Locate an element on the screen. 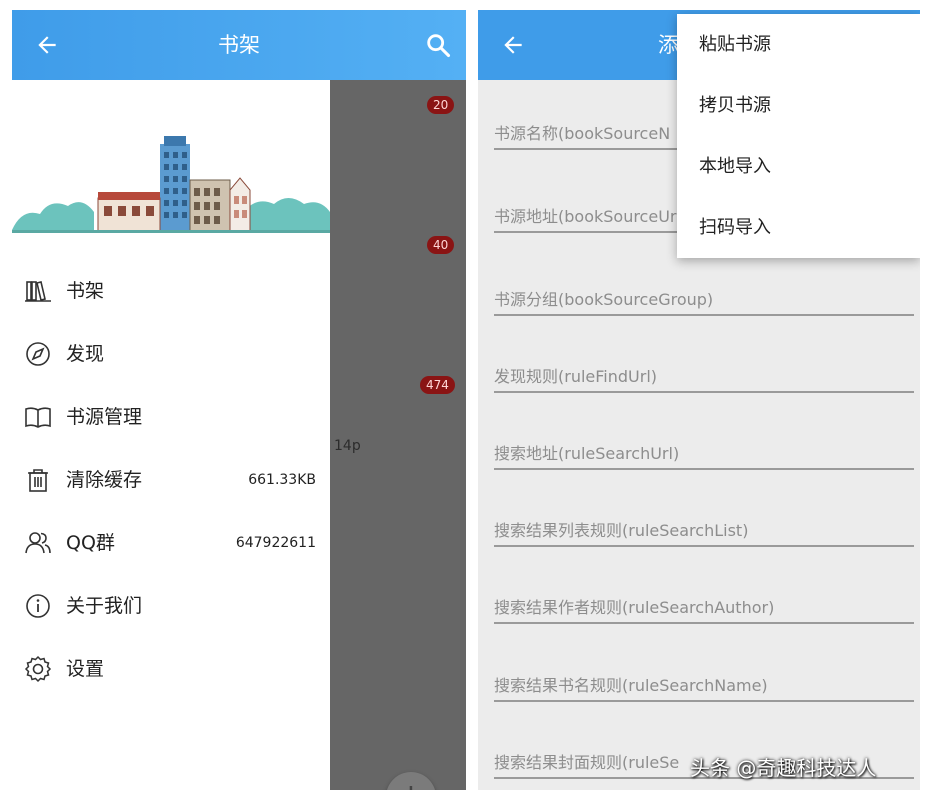 Image resolution: width=931 pixels, height=800 pixels. field-label: 搜索地址(ruleSearchUrl) is located at coordinates (587, 453).